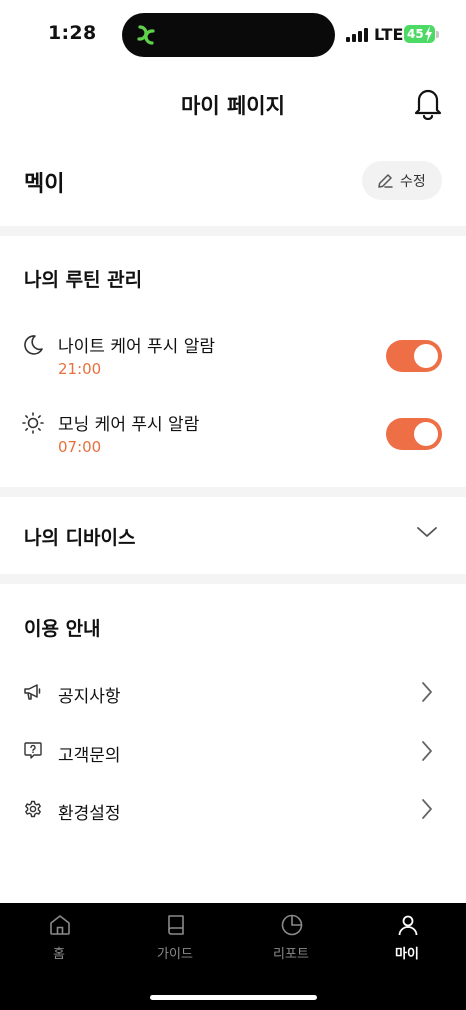  Describe the element at coordinates (129, 425) in the screenshot. I see `morning-care-alarm-label: 모닝 케어 푸시 알람` at that location.